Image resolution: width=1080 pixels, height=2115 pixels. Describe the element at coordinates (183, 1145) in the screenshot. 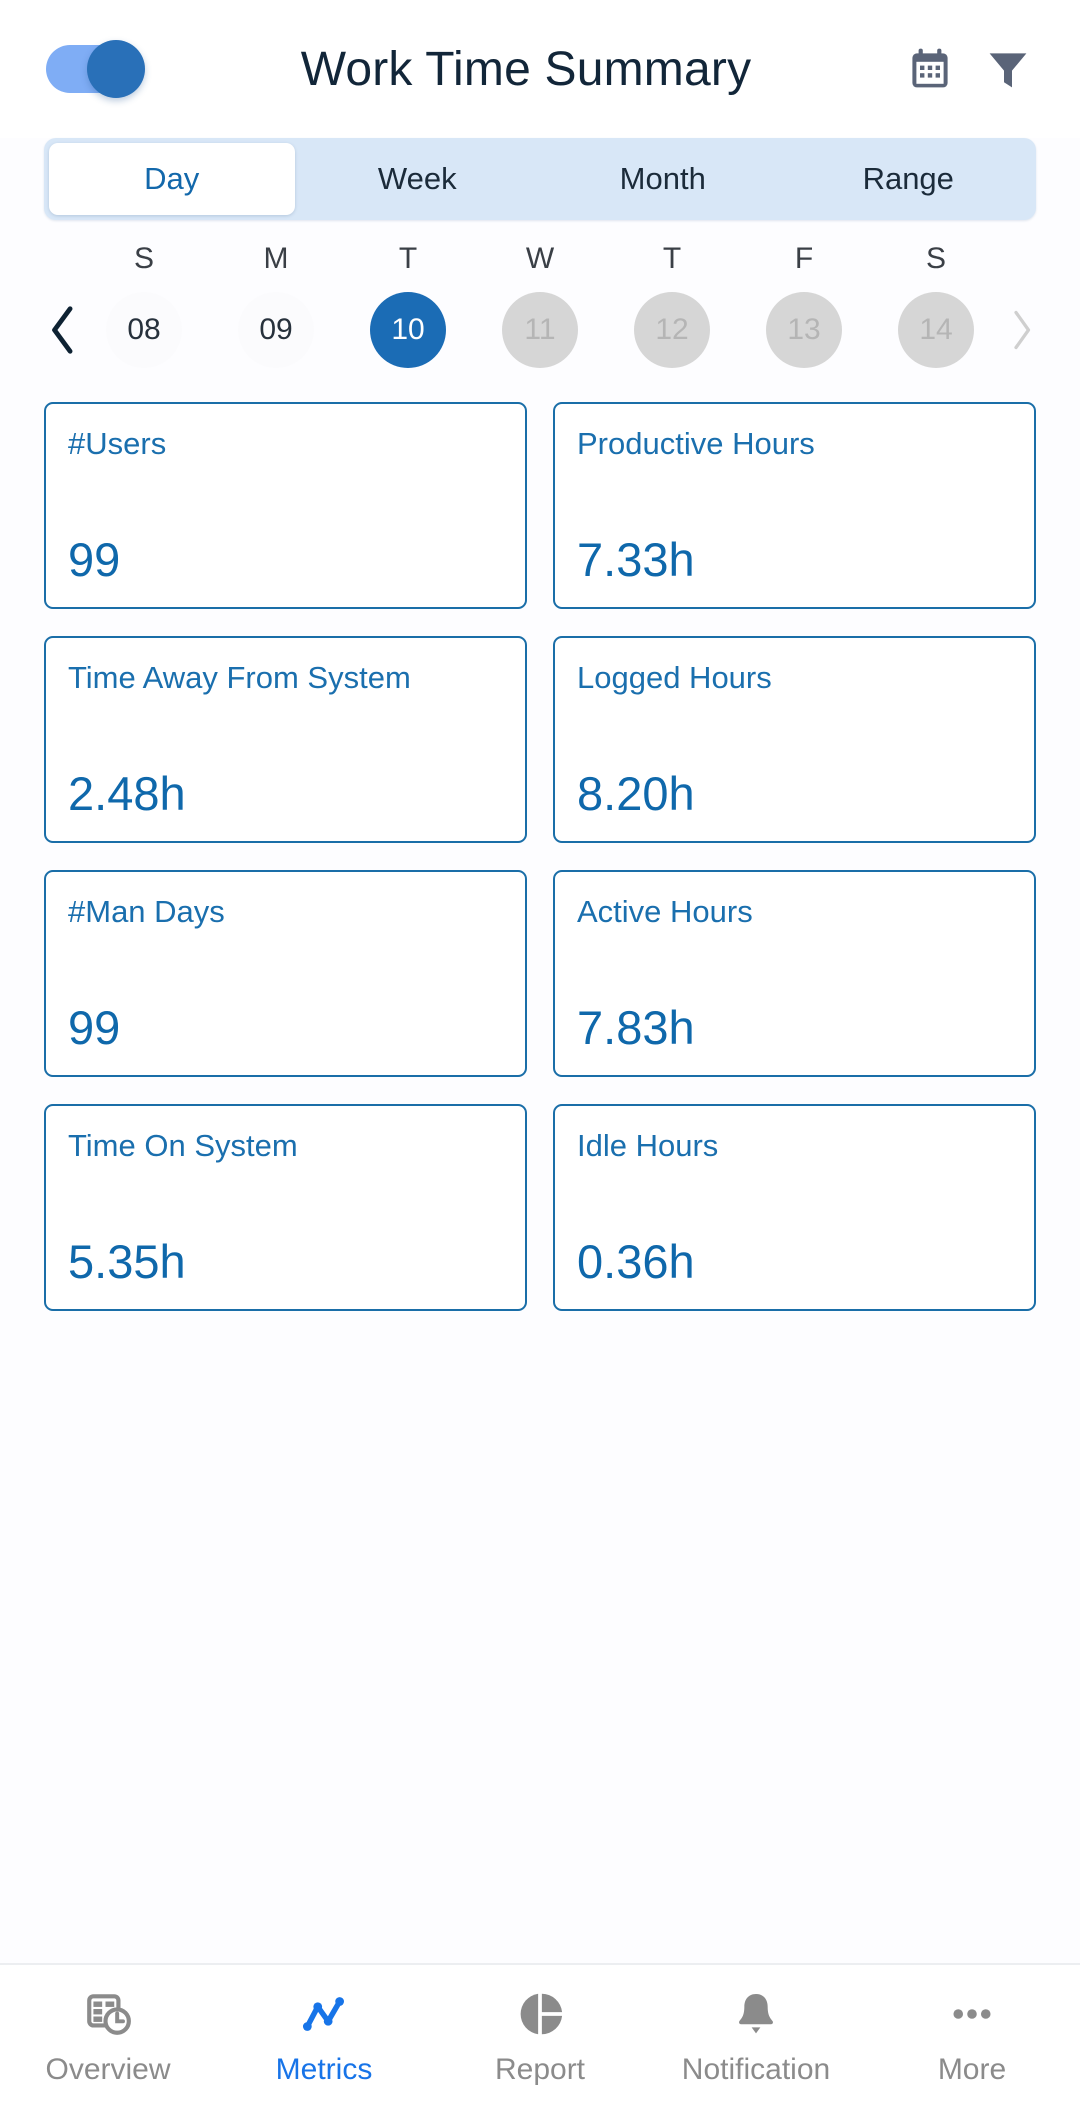

I see `metric-label: Time On System` at that location.